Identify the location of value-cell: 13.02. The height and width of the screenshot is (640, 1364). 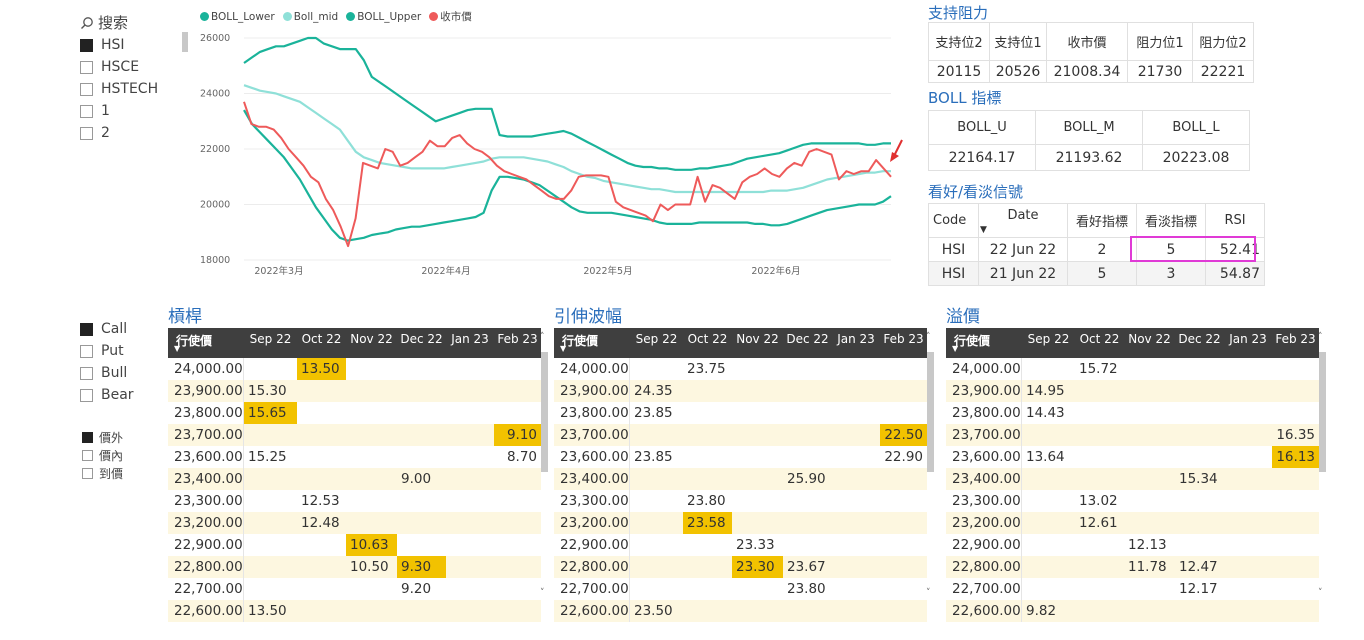
(1099, 501).